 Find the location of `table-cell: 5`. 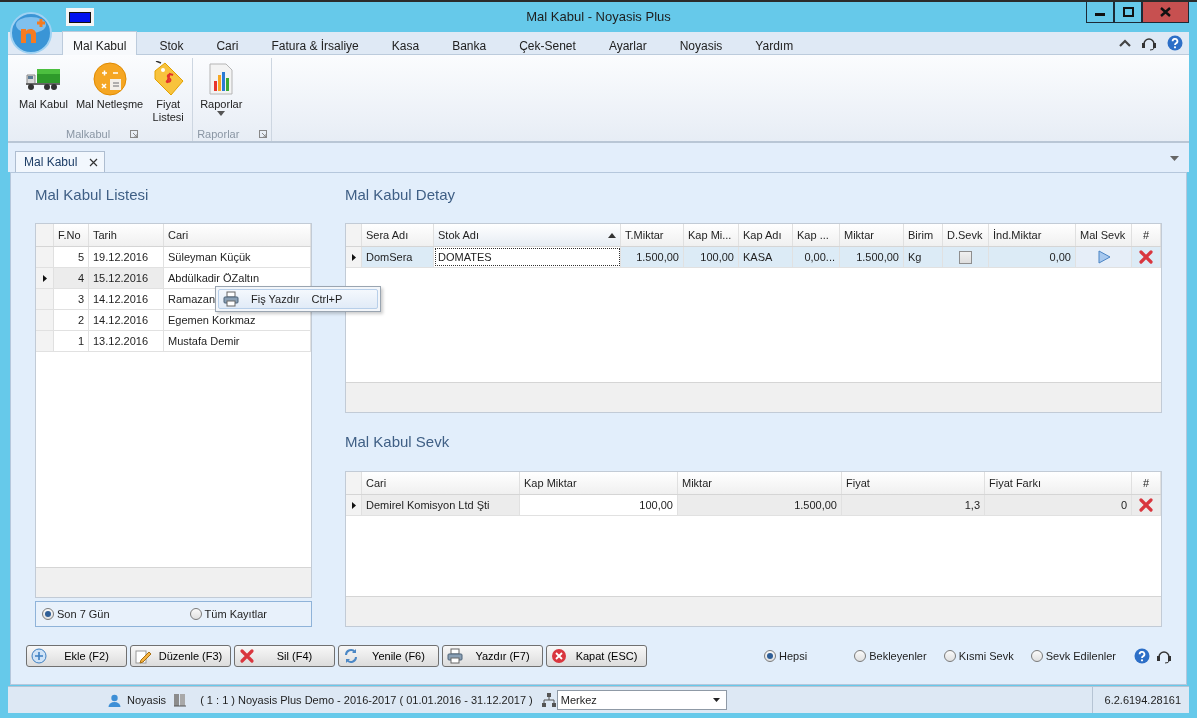

table-cell: 5 is located at coordinates (80, 257).